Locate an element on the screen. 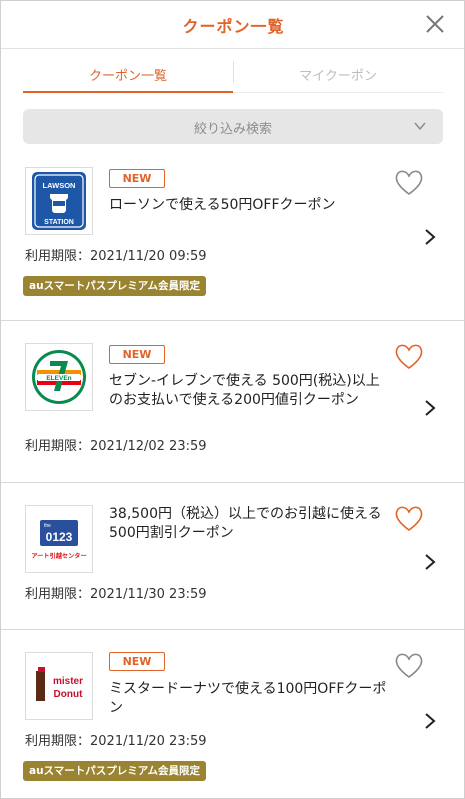 The width and height of the screenshot is (465, 799). coupon-title: ローソンで使える50円OFFクーポン is located at coordinates (222, 205).